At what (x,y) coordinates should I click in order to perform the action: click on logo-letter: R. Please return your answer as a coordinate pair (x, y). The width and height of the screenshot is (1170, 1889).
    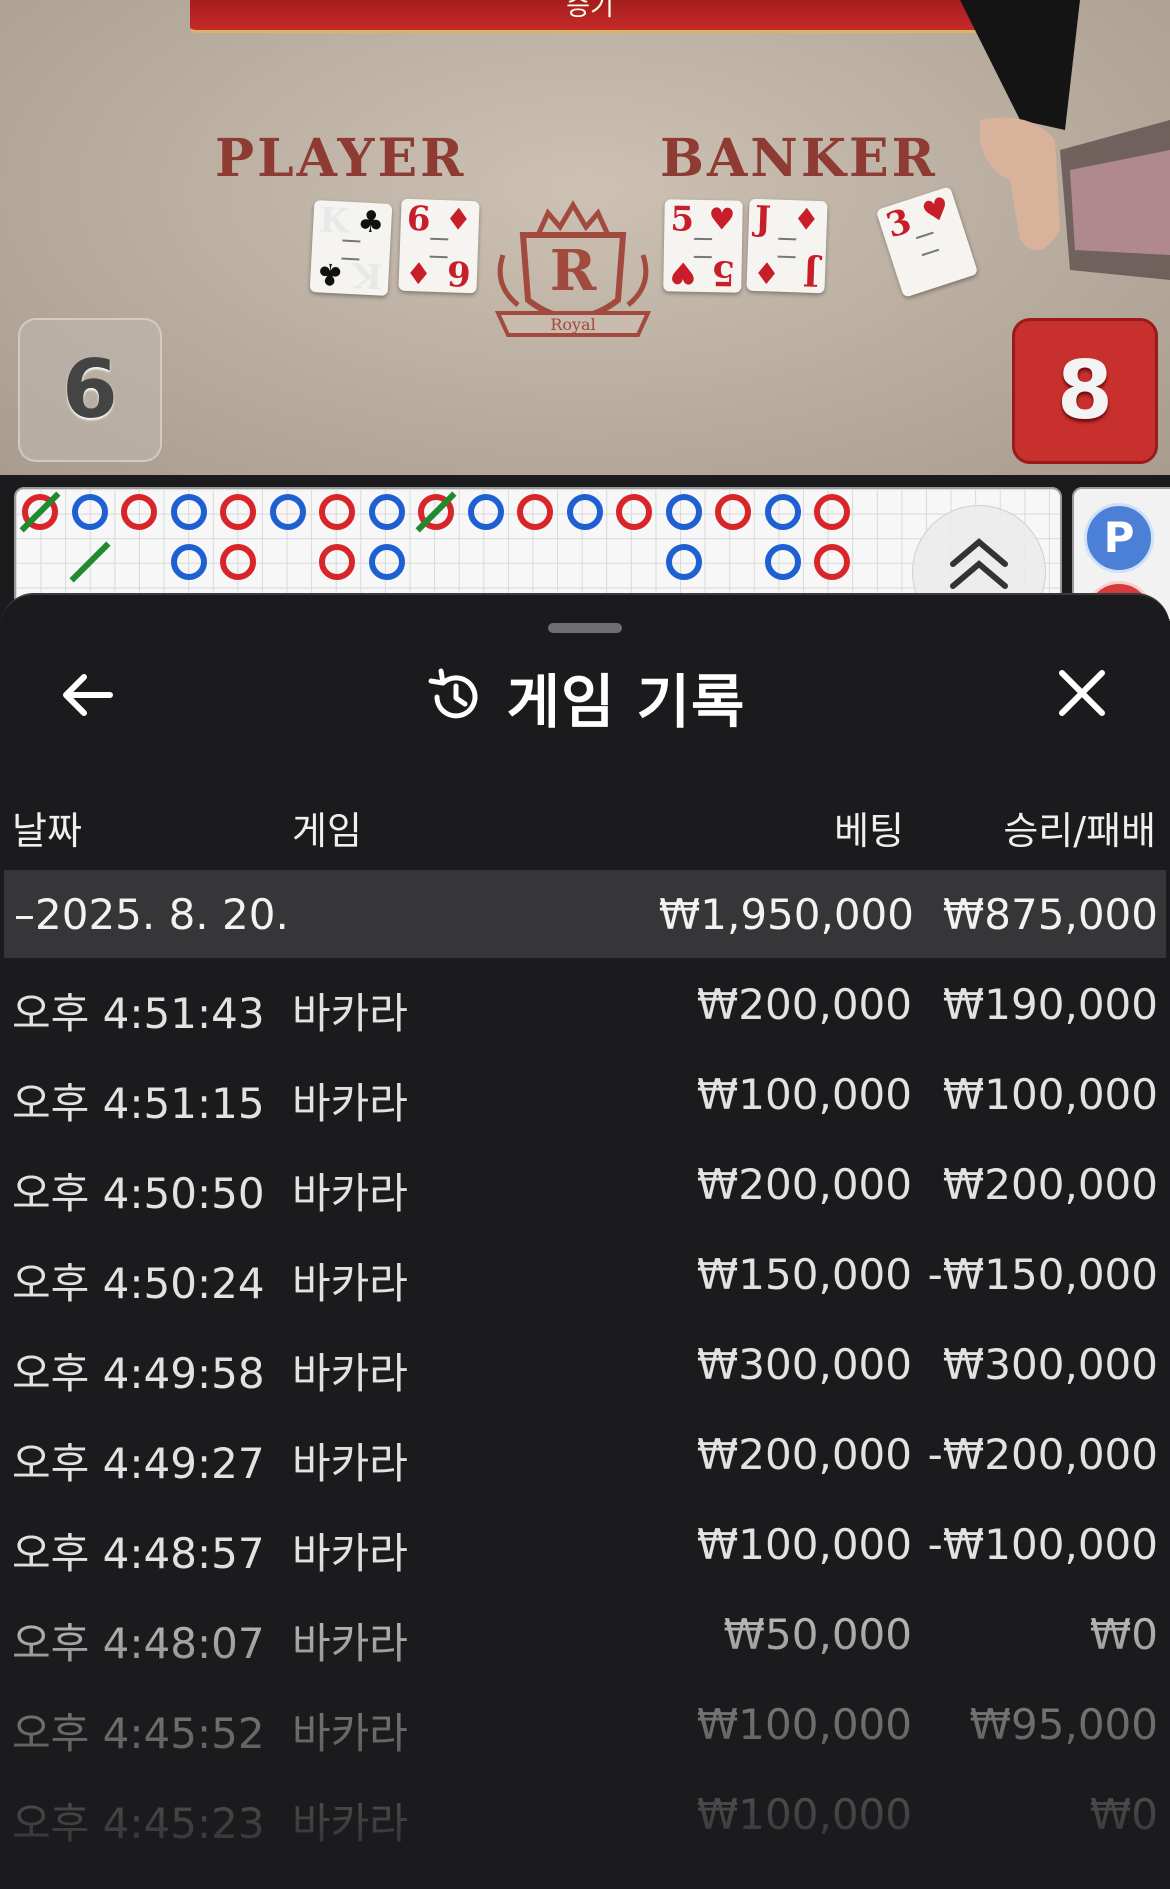
    Looking at the image, I should click on (573, 271).